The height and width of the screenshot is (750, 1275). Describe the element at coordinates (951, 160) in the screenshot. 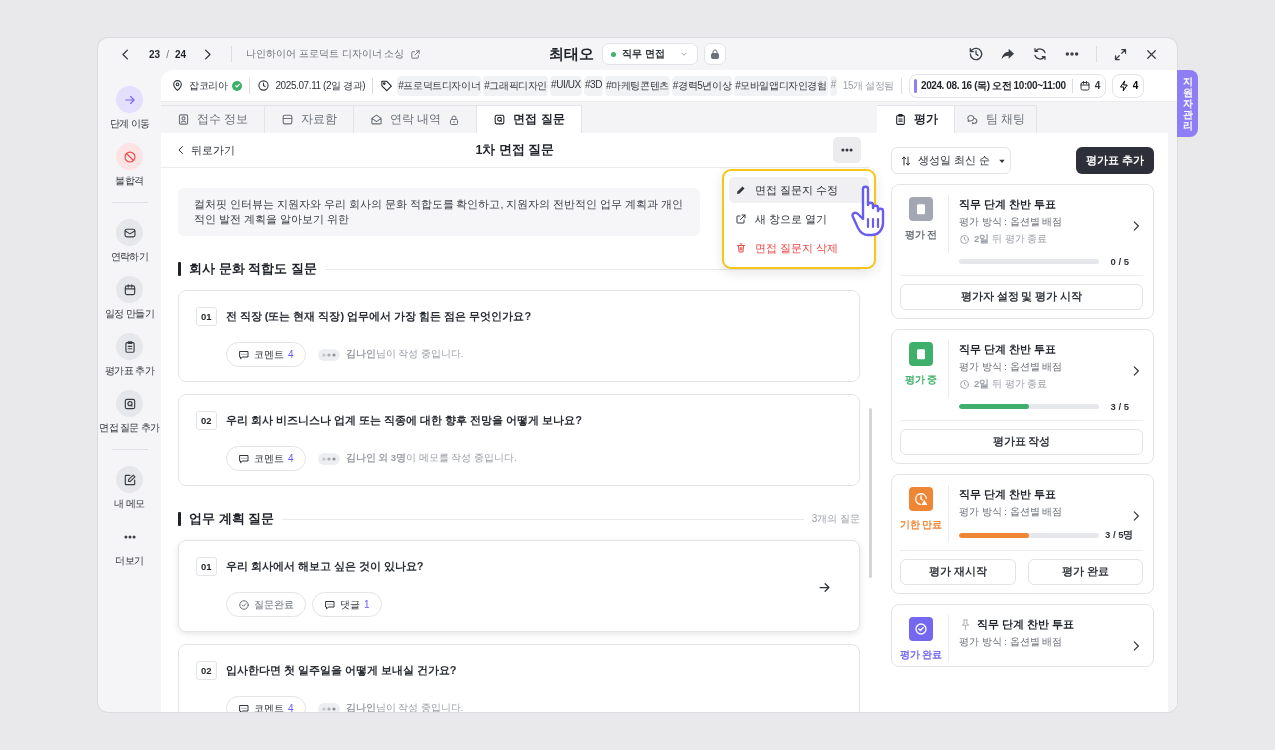

I see `sort-dropdown: 생성일 최신 순` at that location.